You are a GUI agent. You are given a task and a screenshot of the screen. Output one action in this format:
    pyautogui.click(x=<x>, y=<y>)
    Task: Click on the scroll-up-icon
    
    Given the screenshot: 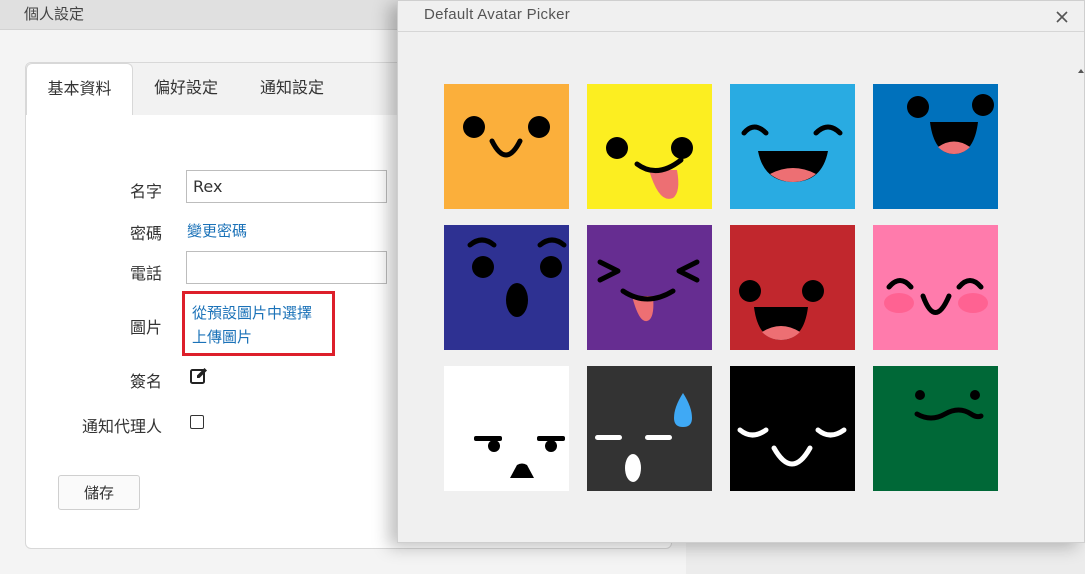 What is the action you would take?
    pyautogui.click(x=1081, y=66)
    